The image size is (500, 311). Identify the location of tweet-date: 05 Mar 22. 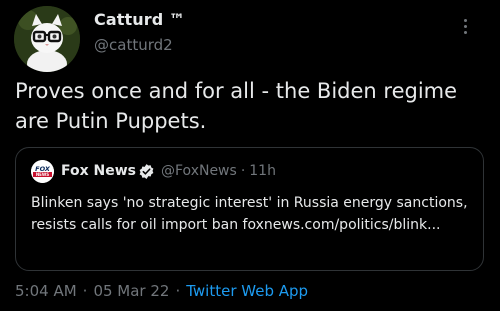
(131, 291).